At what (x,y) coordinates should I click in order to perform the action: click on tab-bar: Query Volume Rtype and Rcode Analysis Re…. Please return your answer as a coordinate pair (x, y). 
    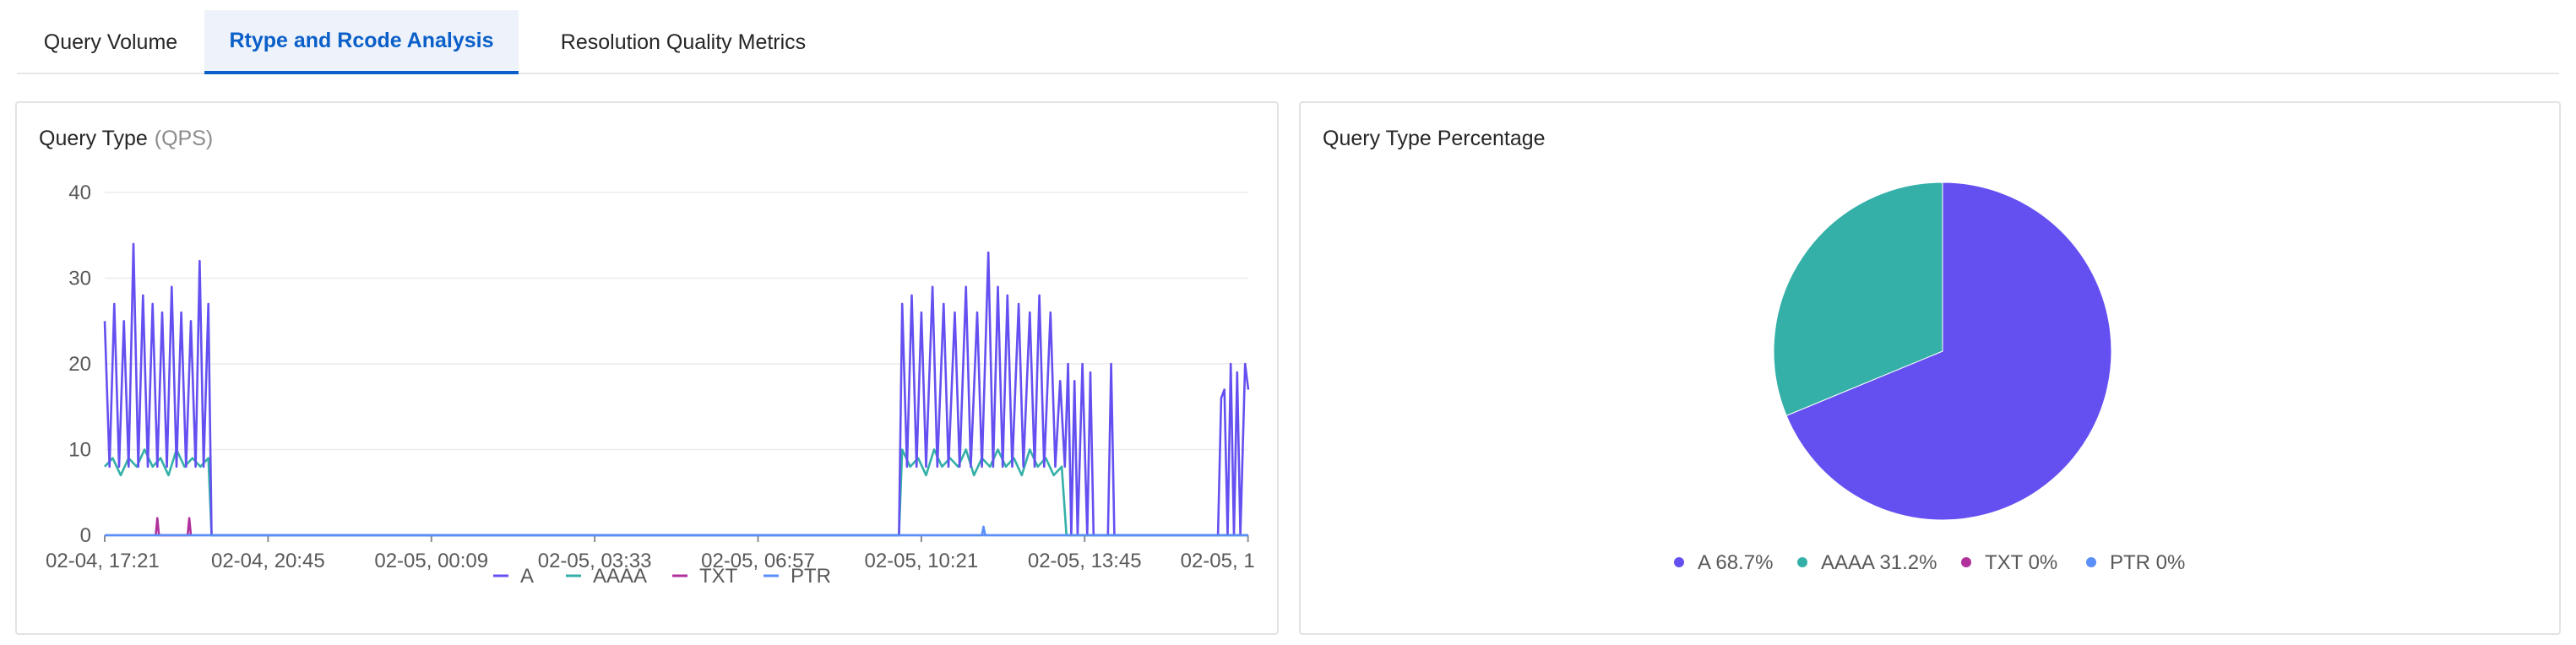
    Looking at the image, I should click on (1288, 37).